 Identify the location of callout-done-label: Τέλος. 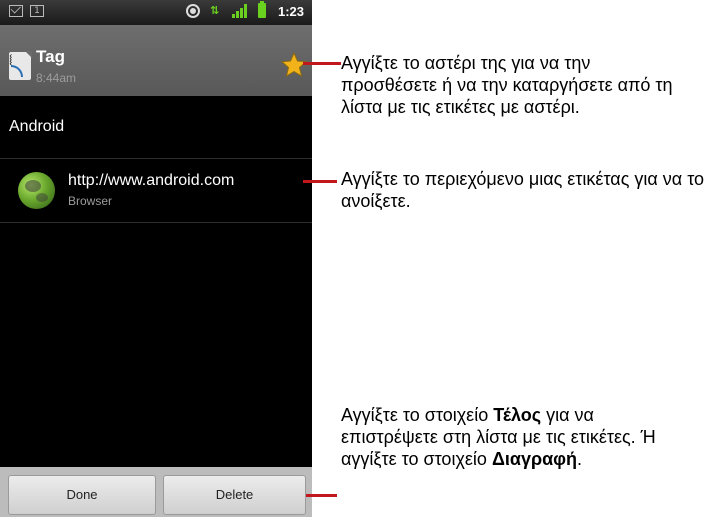
(517, 415).